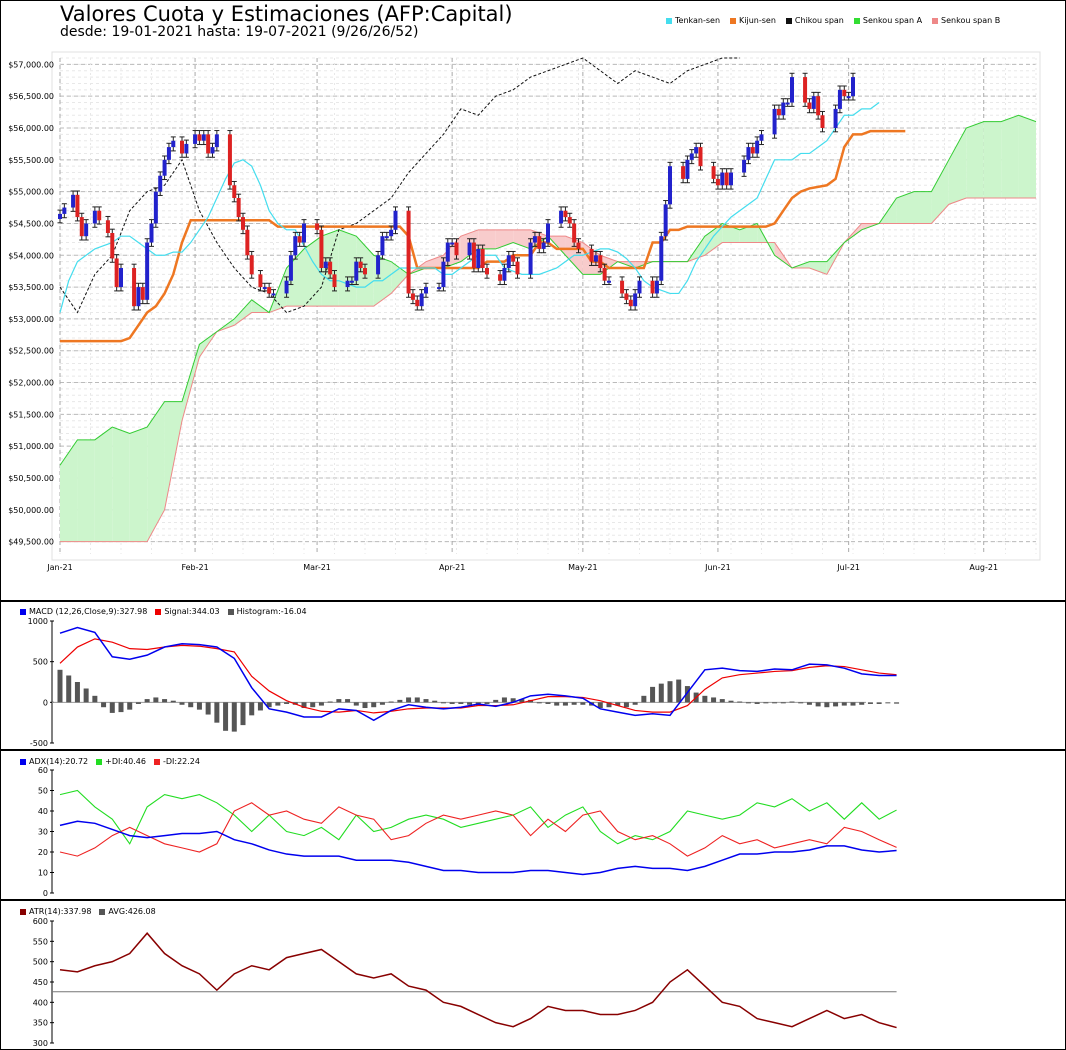 The image size is (1066, 1050). What do you see at coordinates (478, 848) in the screenshot?
I see `adx-line` at bounding box center [478, 848].